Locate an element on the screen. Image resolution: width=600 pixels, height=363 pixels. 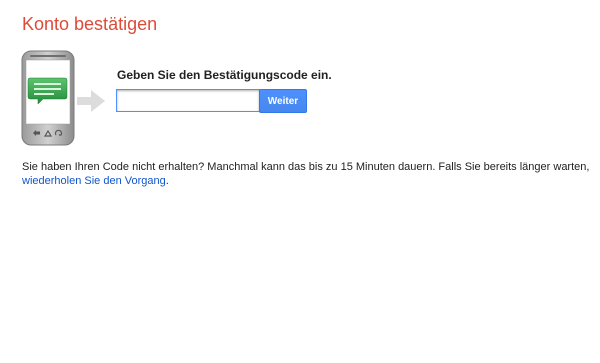
weiter-button: Weiter is located at coordinates (283, 101).